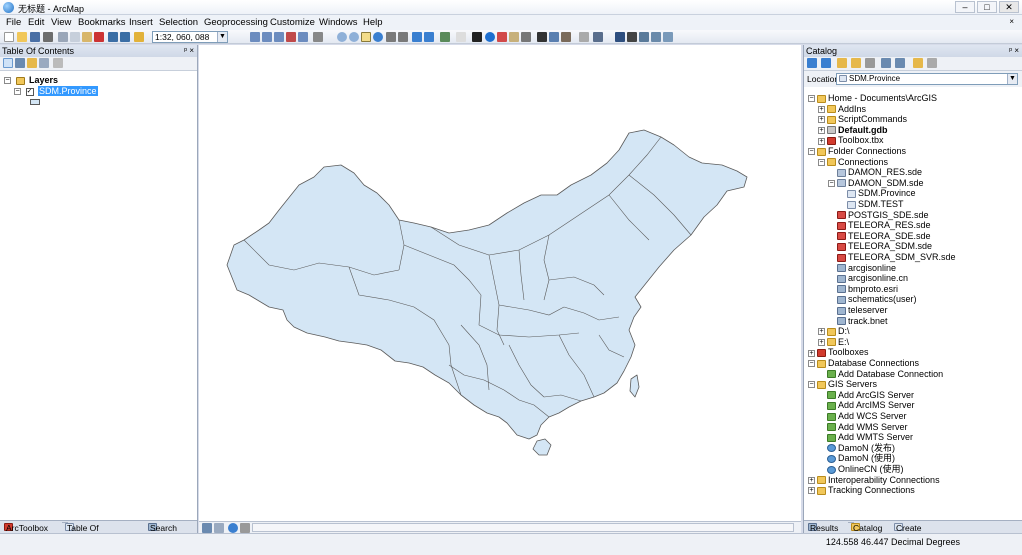 The image size is (1022, 555). I want to click on toc-pin-close-icon: ᵖ ×, so click(189, 51).